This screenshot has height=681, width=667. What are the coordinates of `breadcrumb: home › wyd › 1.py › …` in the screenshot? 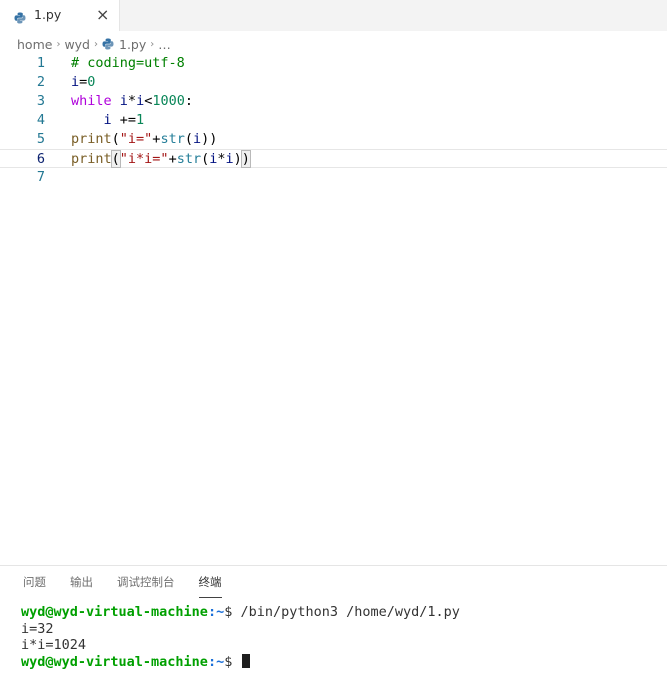 It's located at (94, 44).